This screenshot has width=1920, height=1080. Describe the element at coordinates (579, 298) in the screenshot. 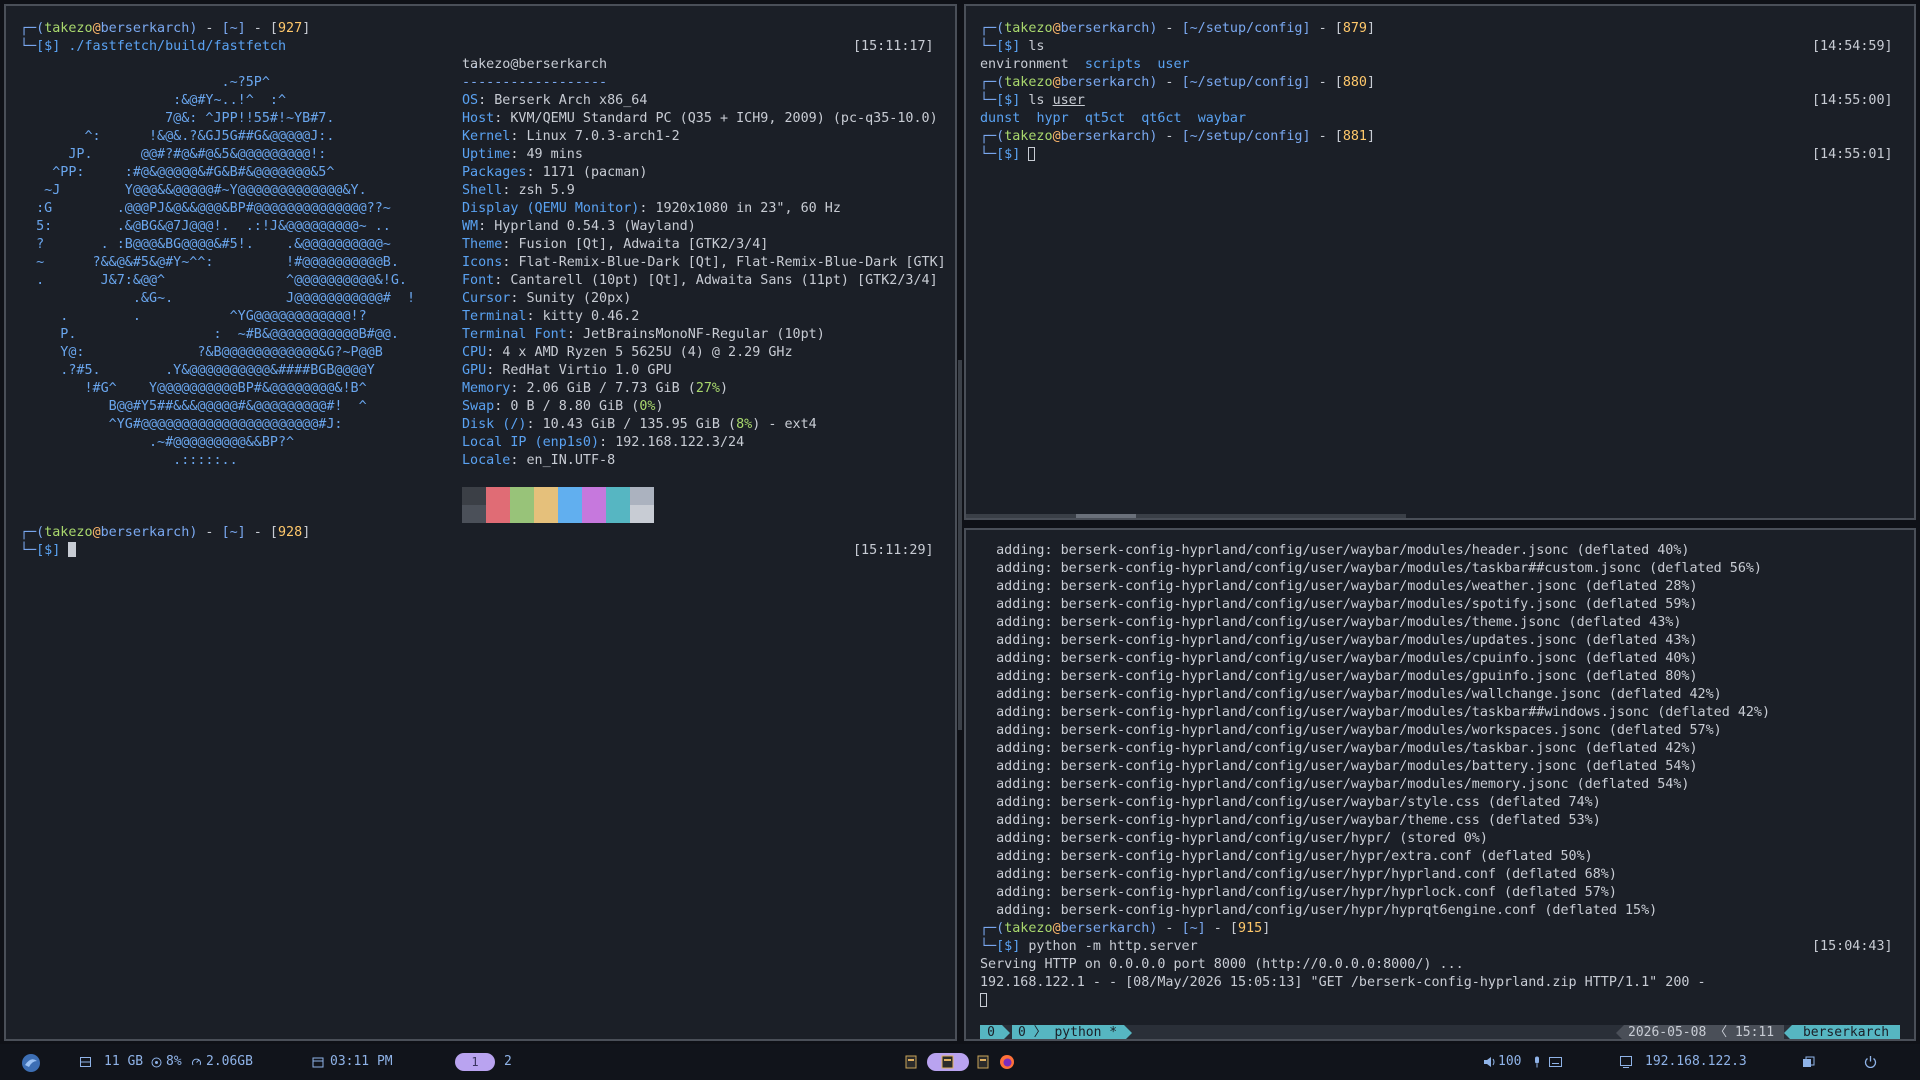

I see `info-value: Sunity (20px)` at that location.